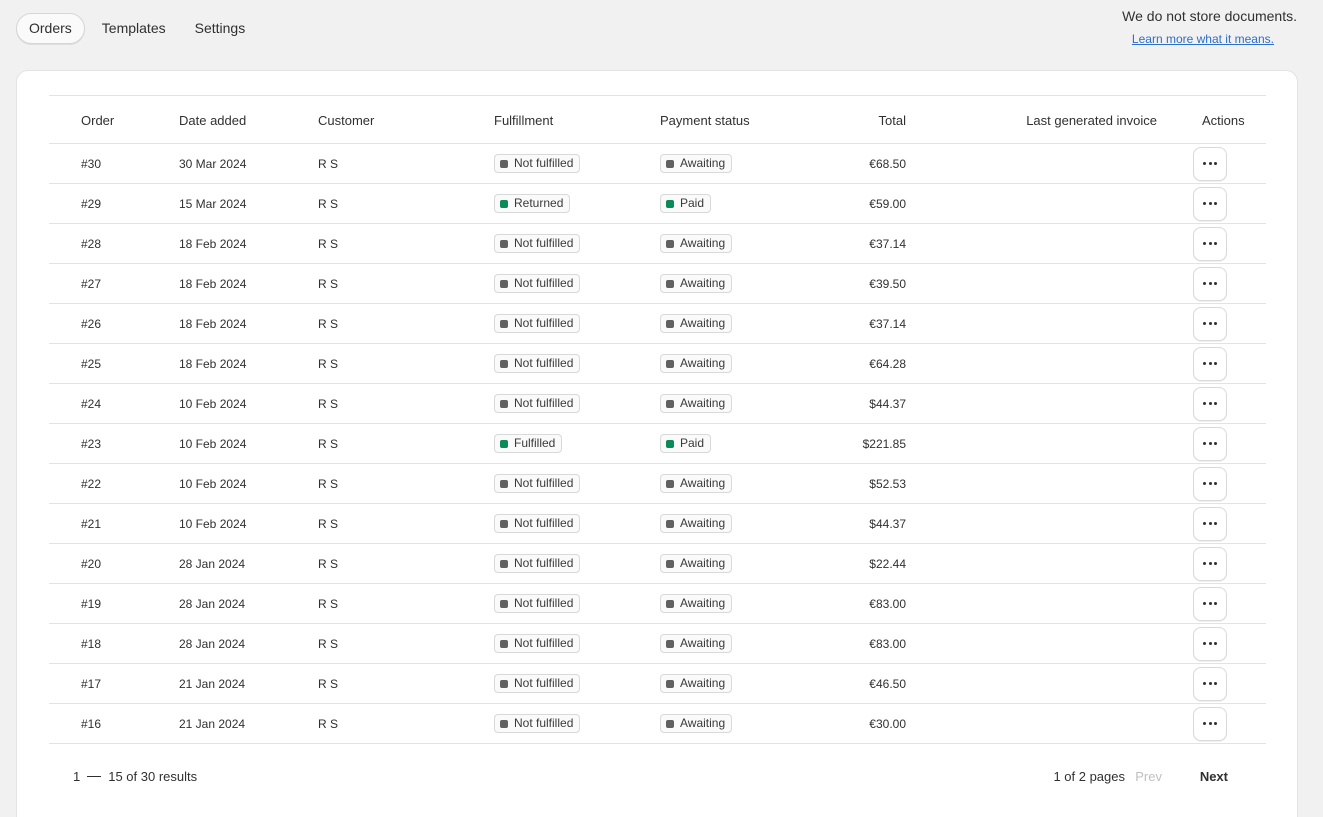 The height and width of the screenshot is (817, 1323). I want to click on order-total: $44.37, so click(887, 523).